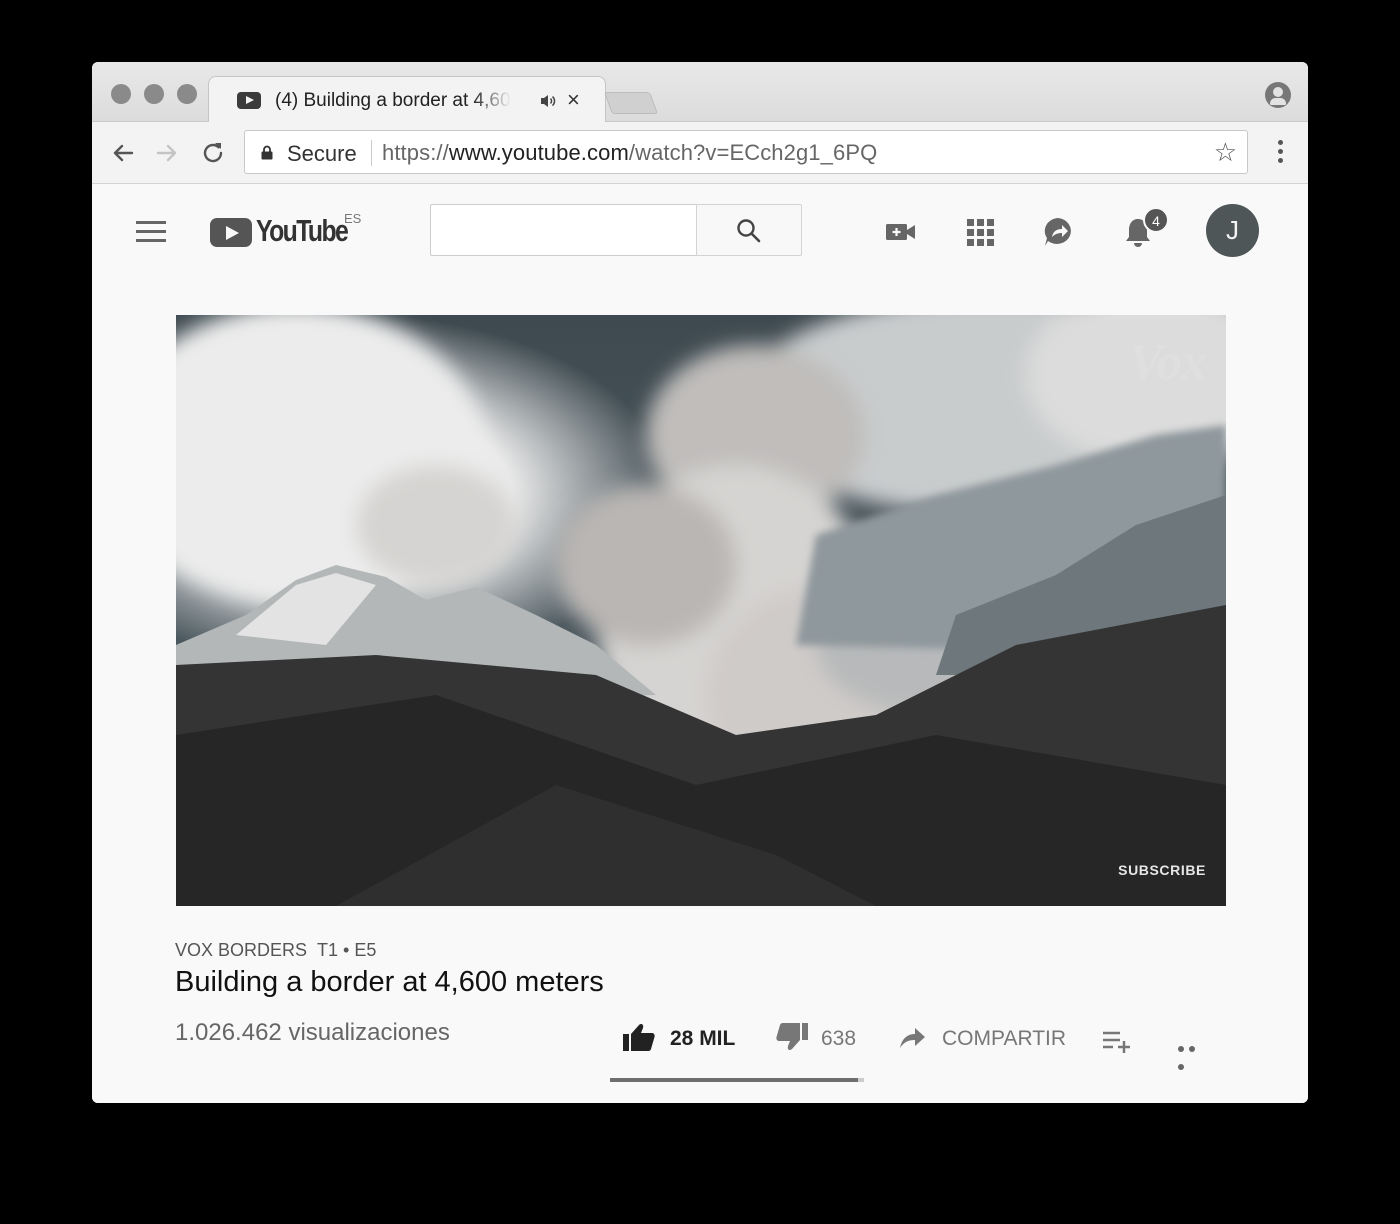 The width and height of the screenshot is (1400, 1224). Describe the element at coordinates (564, 230) in the screenshot. I see `search-input` at that location.